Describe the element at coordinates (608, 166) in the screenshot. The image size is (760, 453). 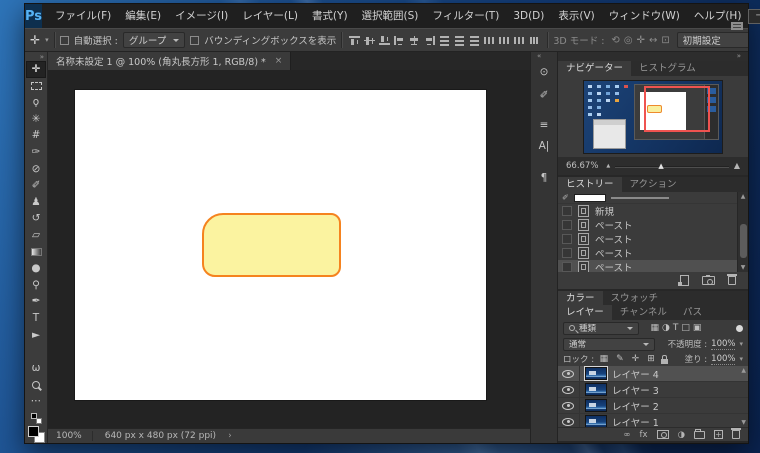
I see `zoom-out-icon: ▲` at that location.